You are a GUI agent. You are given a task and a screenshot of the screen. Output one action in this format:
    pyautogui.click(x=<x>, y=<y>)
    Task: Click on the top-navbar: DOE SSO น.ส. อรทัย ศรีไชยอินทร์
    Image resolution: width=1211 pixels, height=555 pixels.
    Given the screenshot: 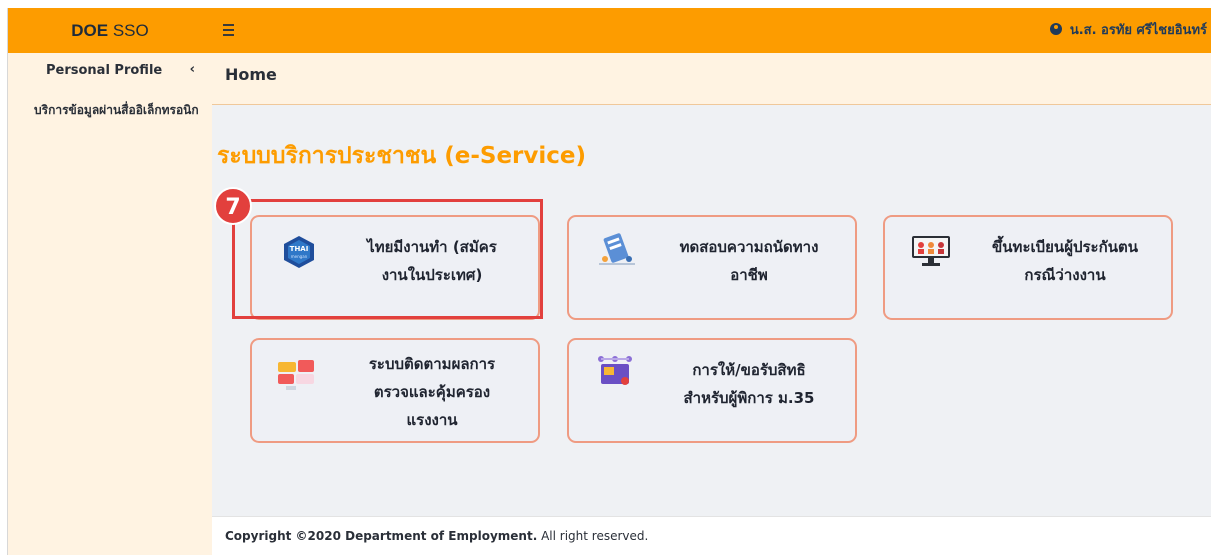 What is the action you would take?
    pyautogui.click(x=609, y=30)
    